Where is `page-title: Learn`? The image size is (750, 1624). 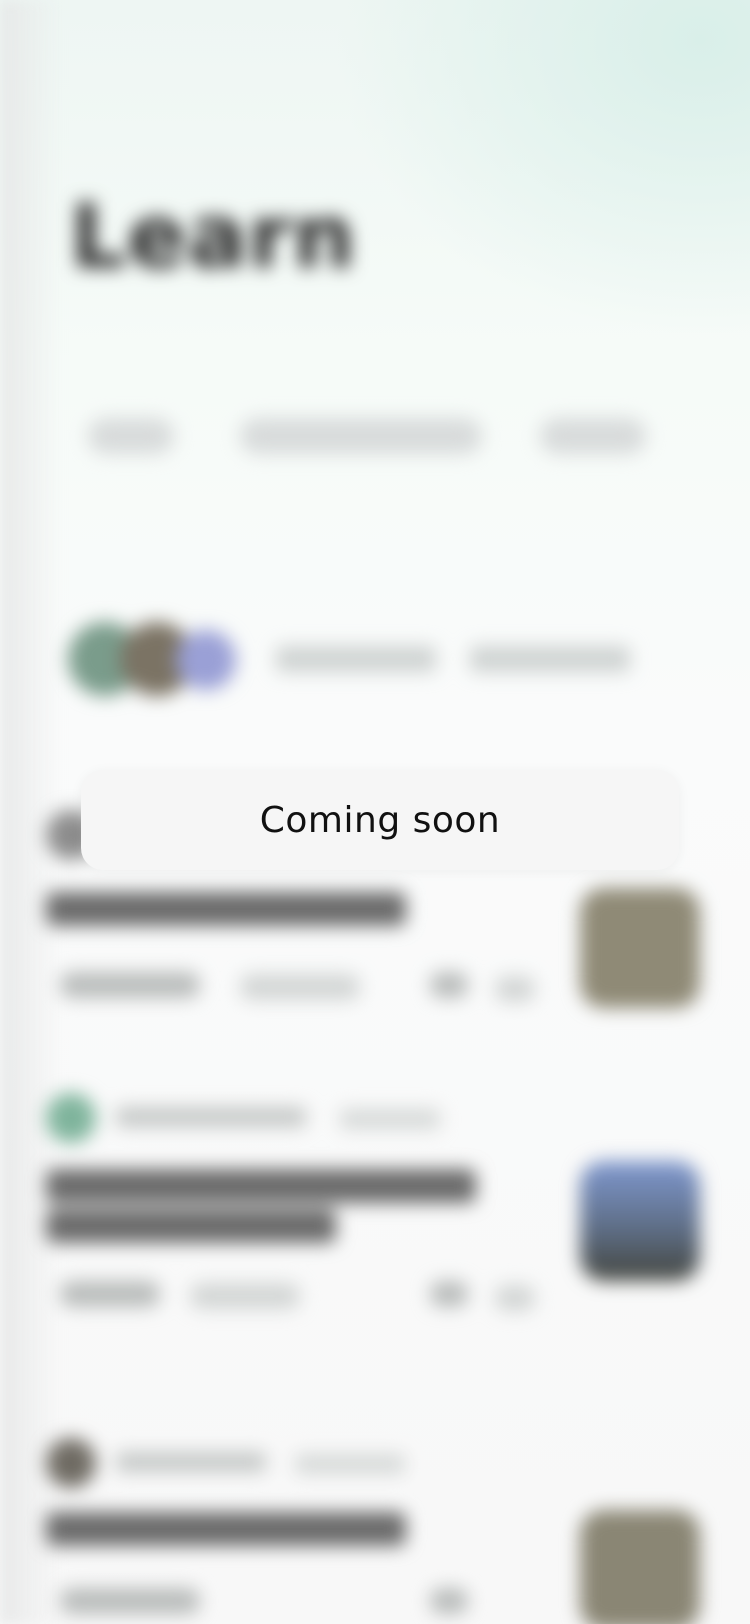 page-title: Learn is located at coordinates (213, 236).